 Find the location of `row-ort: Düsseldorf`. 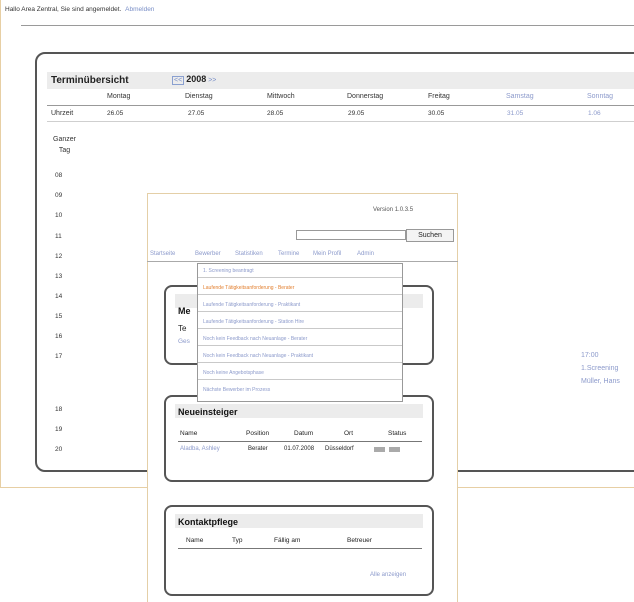

row-ort: Düsseldorf is located at coordinates (339, 449).